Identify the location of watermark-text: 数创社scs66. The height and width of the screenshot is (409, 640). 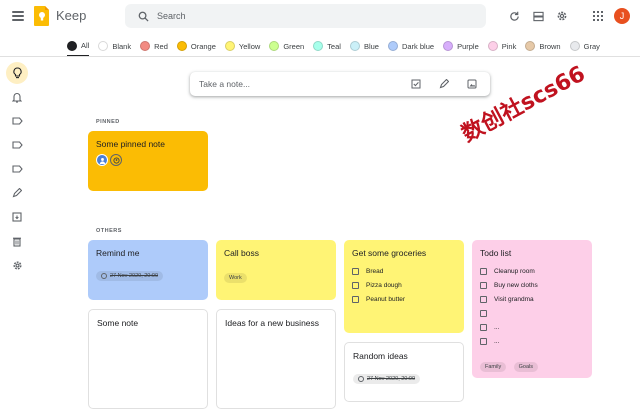
(523, 104).